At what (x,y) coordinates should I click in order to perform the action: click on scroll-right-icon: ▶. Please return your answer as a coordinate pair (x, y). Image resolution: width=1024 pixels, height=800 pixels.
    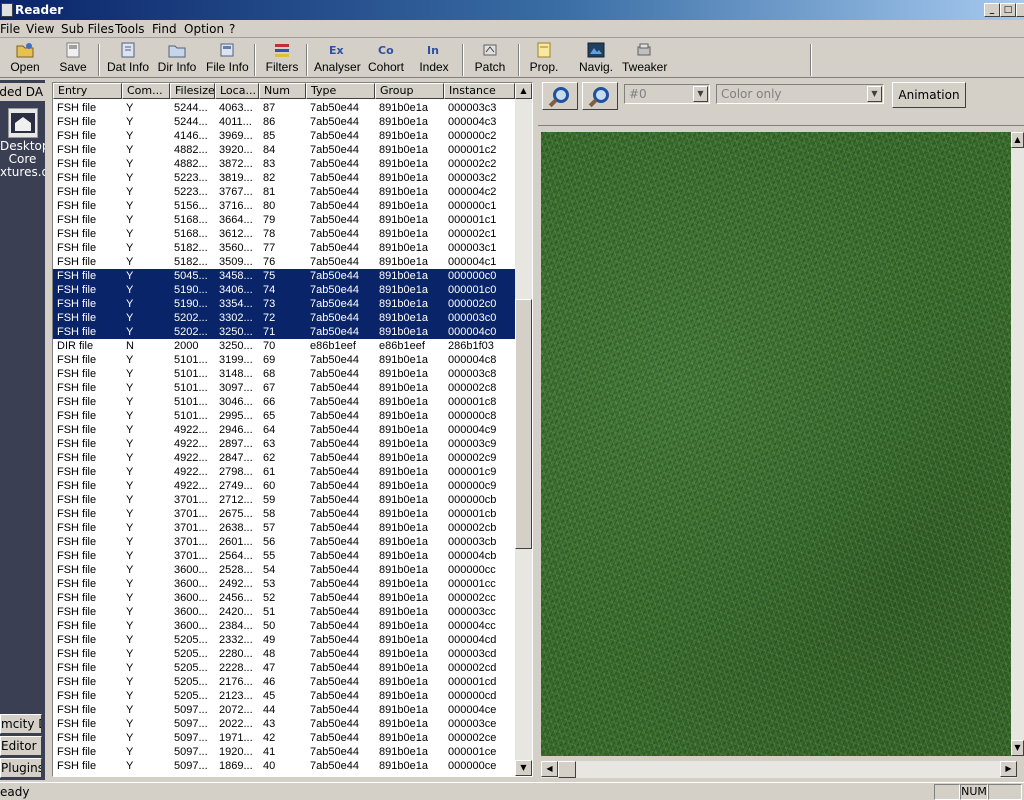
    Looking at the image, I should click on (1008, 769).